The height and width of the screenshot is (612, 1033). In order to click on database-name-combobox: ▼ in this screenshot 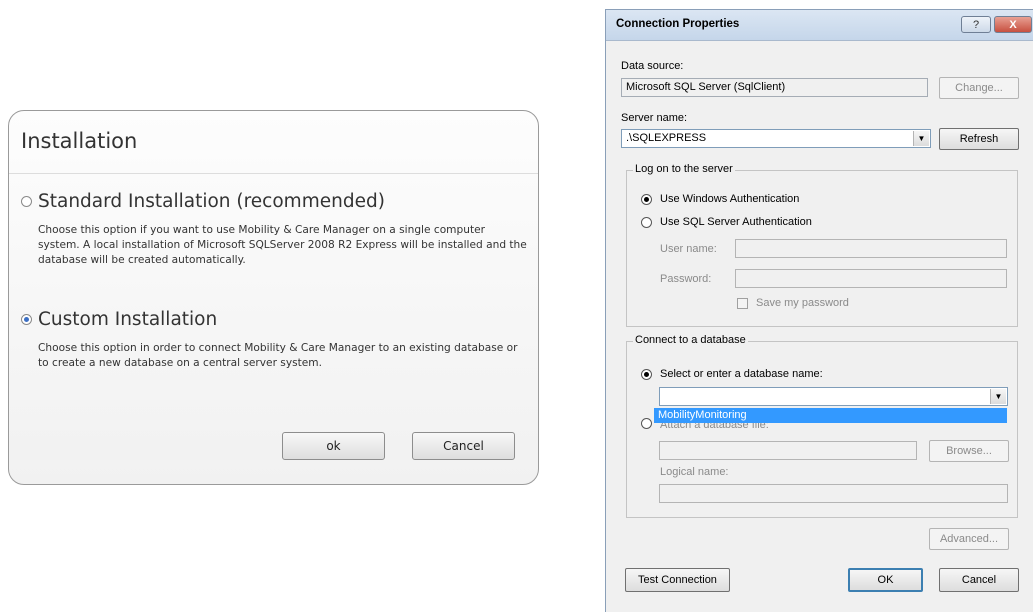, I will do `click(833, 396)`.